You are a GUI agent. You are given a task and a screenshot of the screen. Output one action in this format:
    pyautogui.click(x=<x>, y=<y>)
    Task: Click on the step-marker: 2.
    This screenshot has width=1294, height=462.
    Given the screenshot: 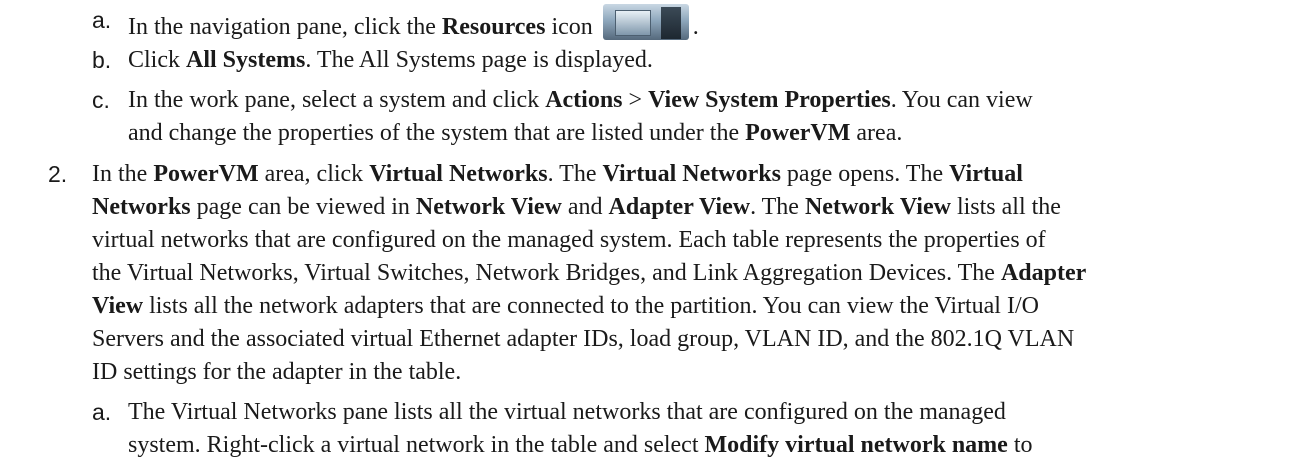 What is the action you would take?
    pyautogui.click(x=58, y=174)
    